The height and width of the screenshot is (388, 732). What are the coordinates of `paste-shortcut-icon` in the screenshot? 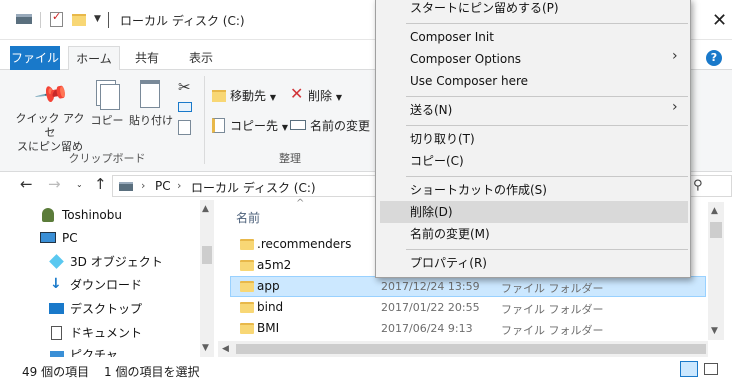 It's located at (184, 127).